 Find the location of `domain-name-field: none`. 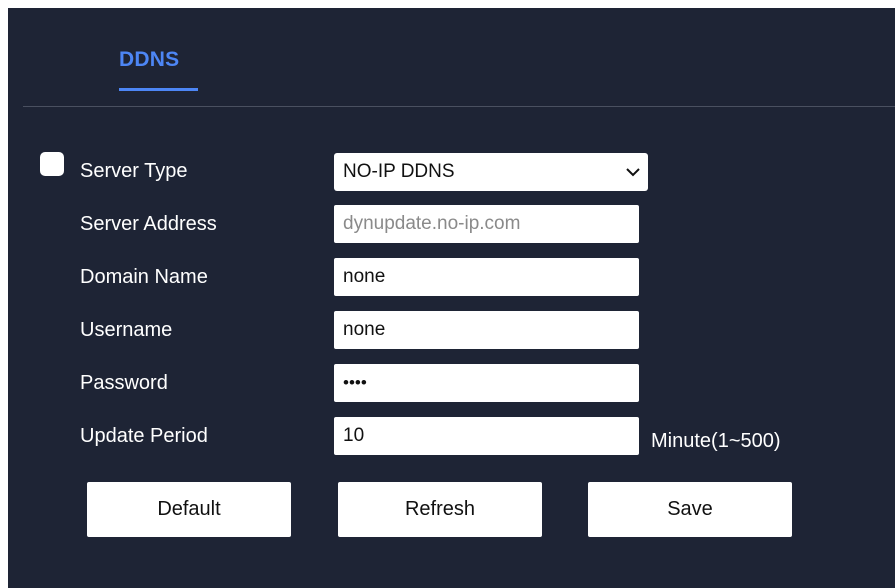

domain-name-field: none is located at coordinates (486, 277).